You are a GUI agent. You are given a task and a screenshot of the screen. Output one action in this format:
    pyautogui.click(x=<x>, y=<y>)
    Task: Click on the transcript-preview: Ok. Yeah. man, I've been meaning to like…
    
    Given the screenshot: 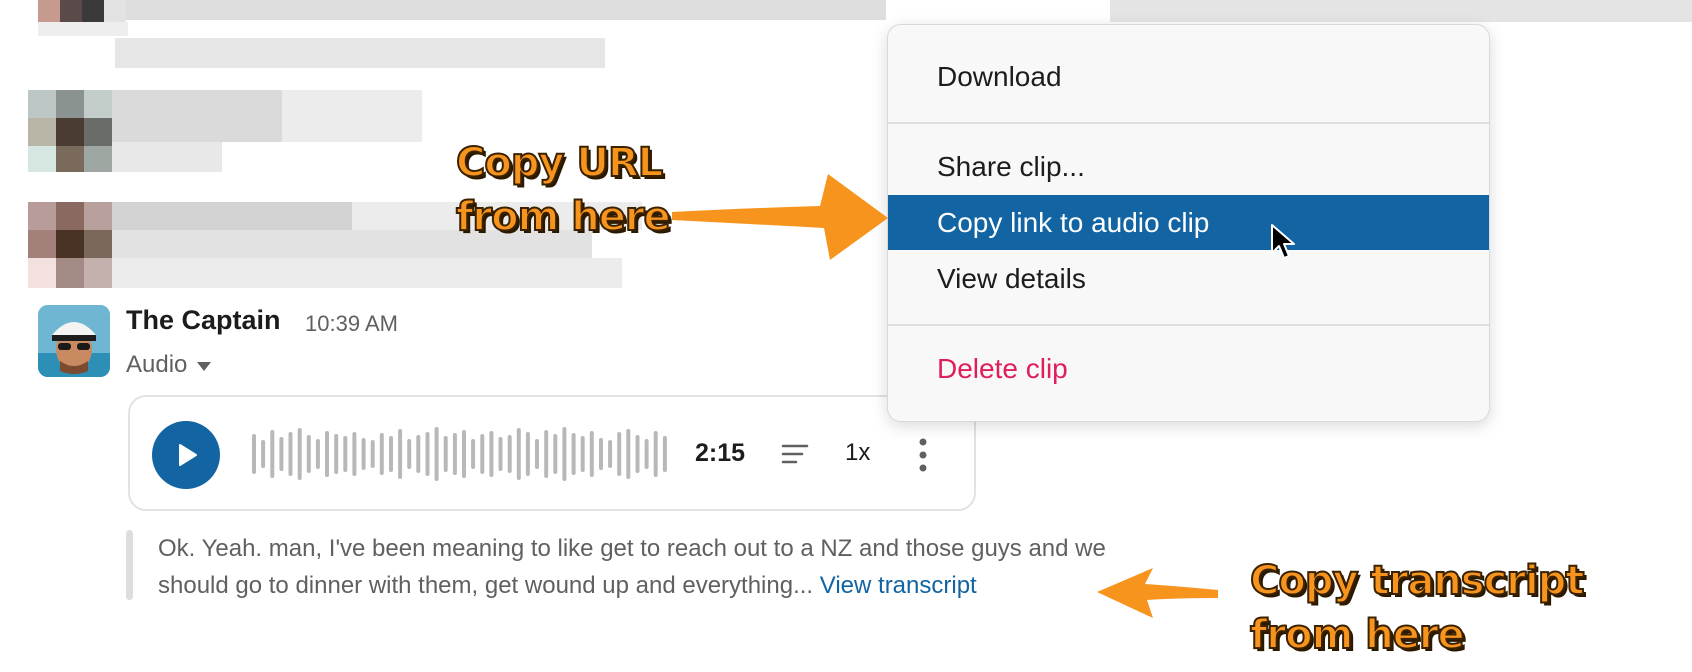 What is the action you would take?
    pyautogui.click(x=648, y=567)
    